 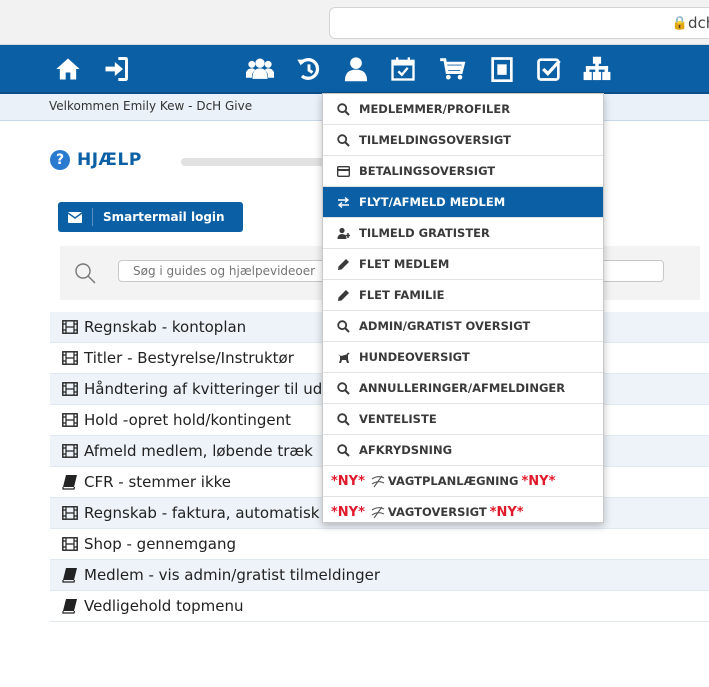 What do you see at coordinates (343, 233) in the screenshot?
I see `user-plus-icon` at bounding box center [343, 233].